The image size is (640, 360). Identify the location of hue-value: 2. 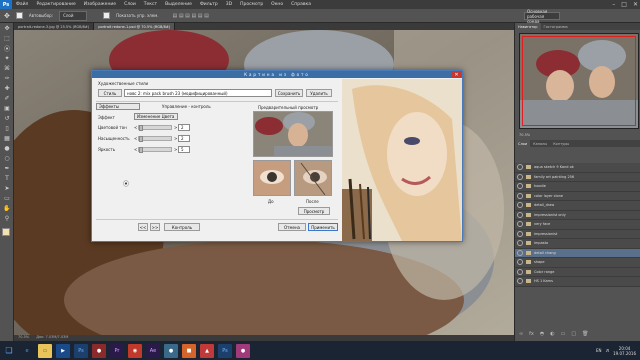
(184, 127).